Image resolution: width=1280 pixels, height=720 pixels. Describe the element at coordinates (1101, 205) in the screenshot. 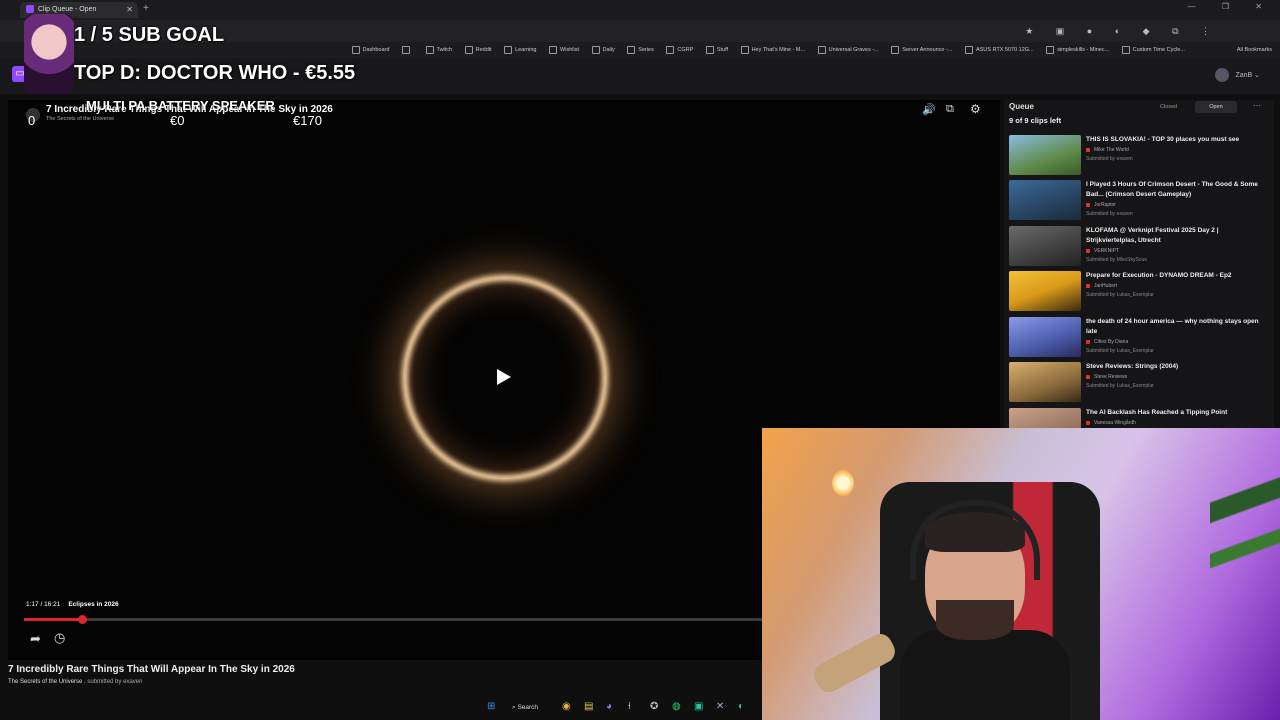

I see `queue-item-channel: JorRaptor` at that location.